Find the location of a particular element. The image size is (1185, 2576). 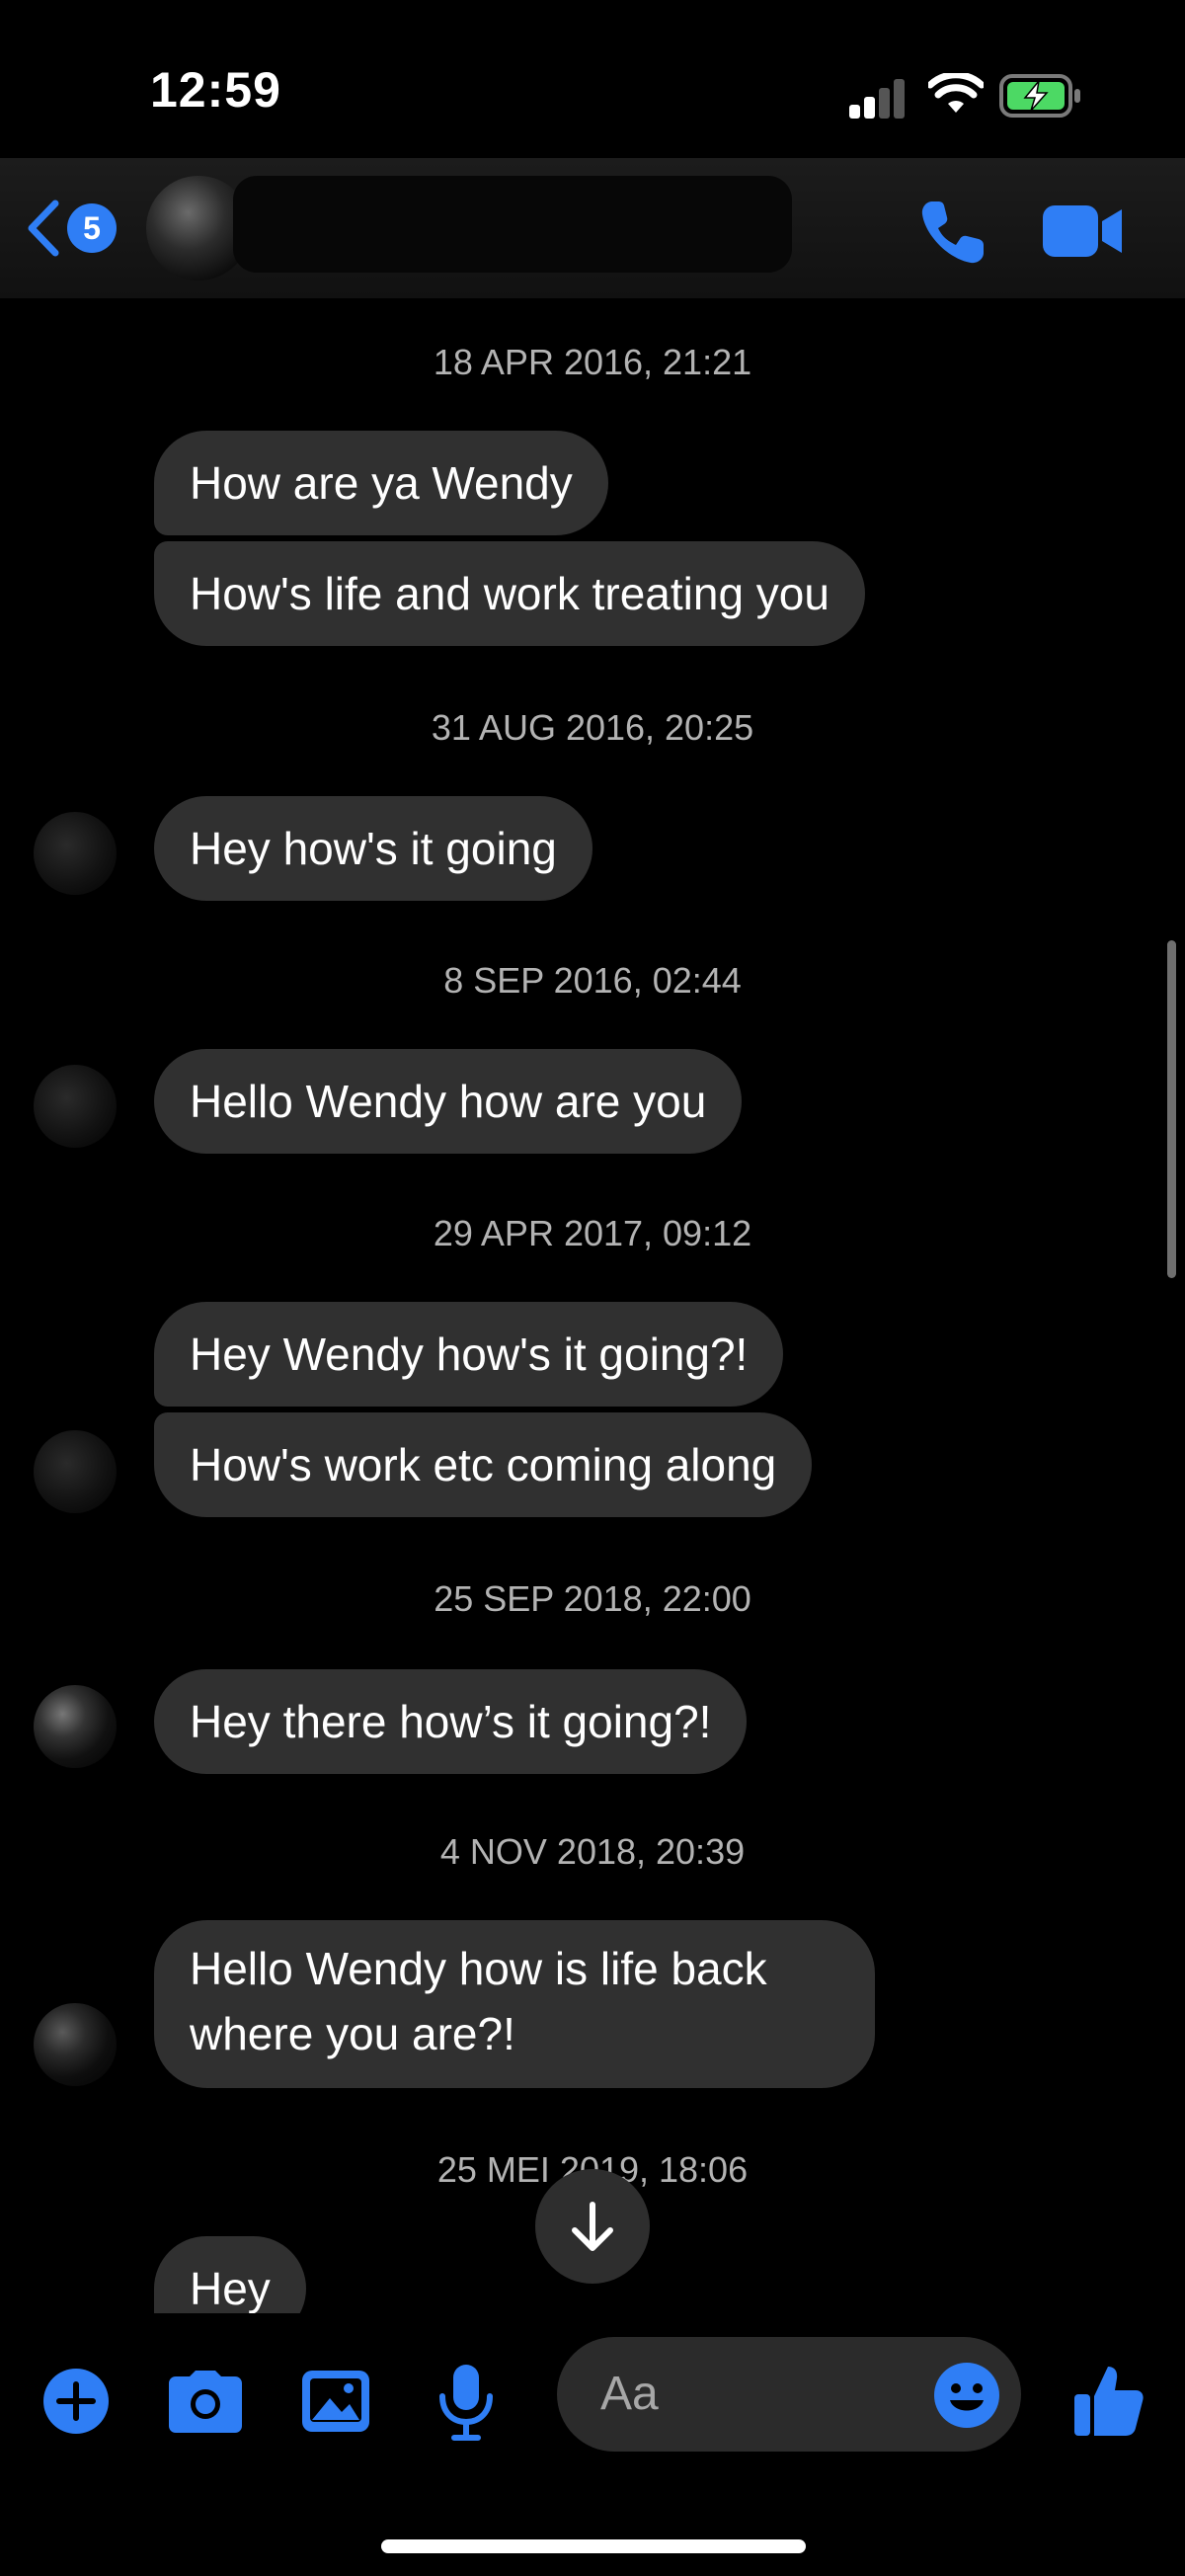

battery-charging-icon is located at coordinates (1040, 96).